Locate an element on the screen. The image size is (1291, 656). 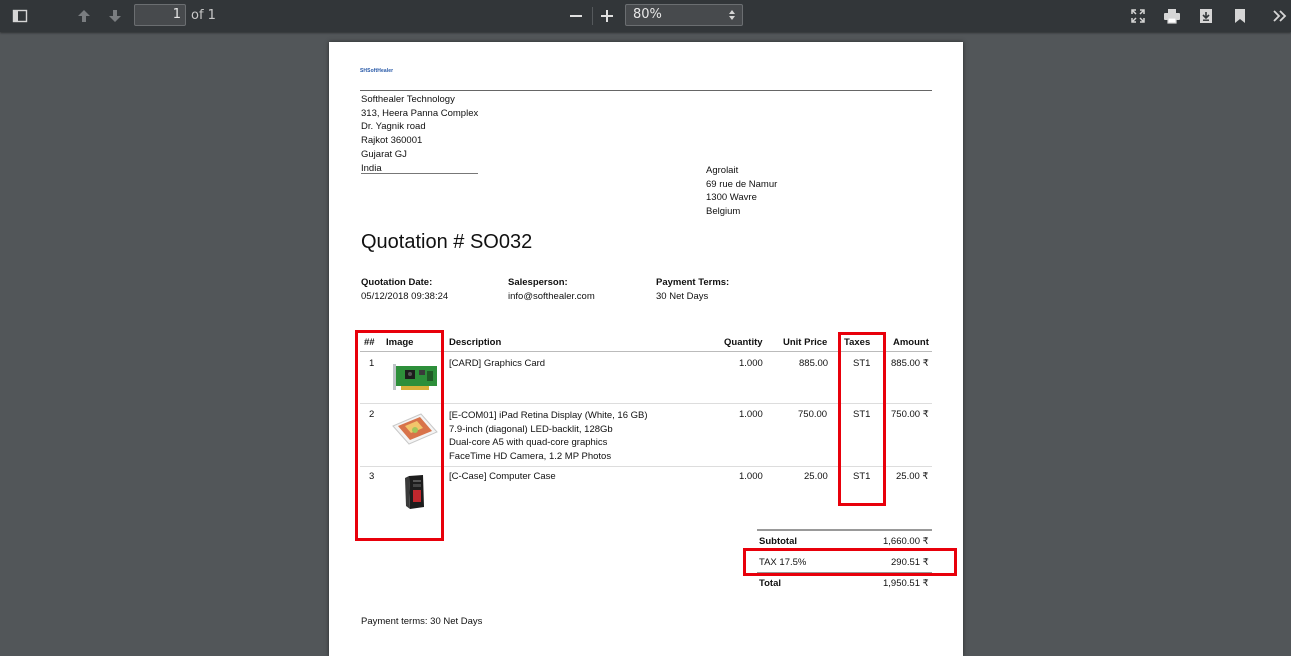
taxes-column-highlight is located at coordinates (862, 419).